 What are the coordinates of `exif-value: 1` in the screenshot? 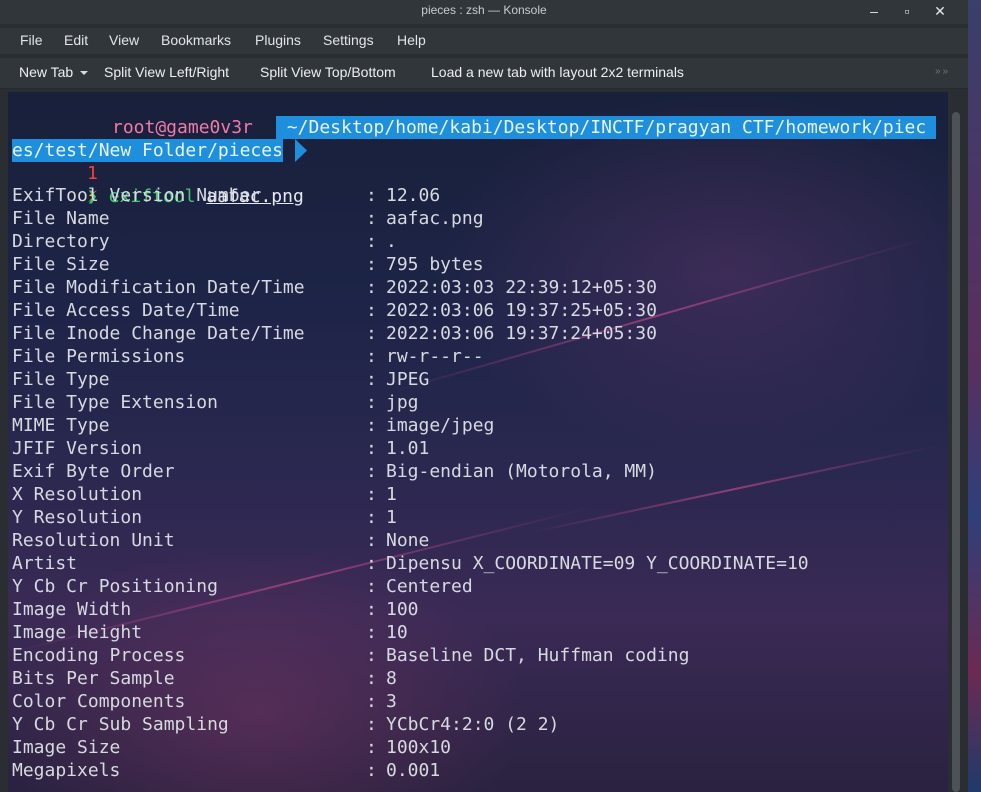 It's located at (391, 494).